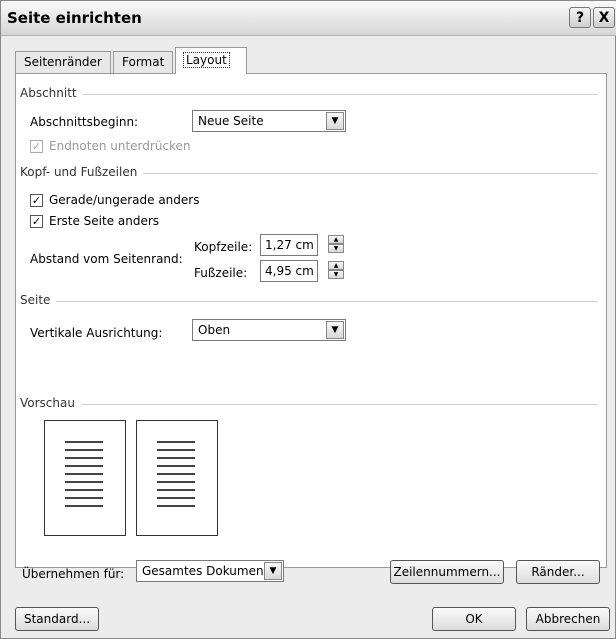 This screenshot has width=616, height=639. I want to click on valign-select: Oben ▼, so click(269, 330).